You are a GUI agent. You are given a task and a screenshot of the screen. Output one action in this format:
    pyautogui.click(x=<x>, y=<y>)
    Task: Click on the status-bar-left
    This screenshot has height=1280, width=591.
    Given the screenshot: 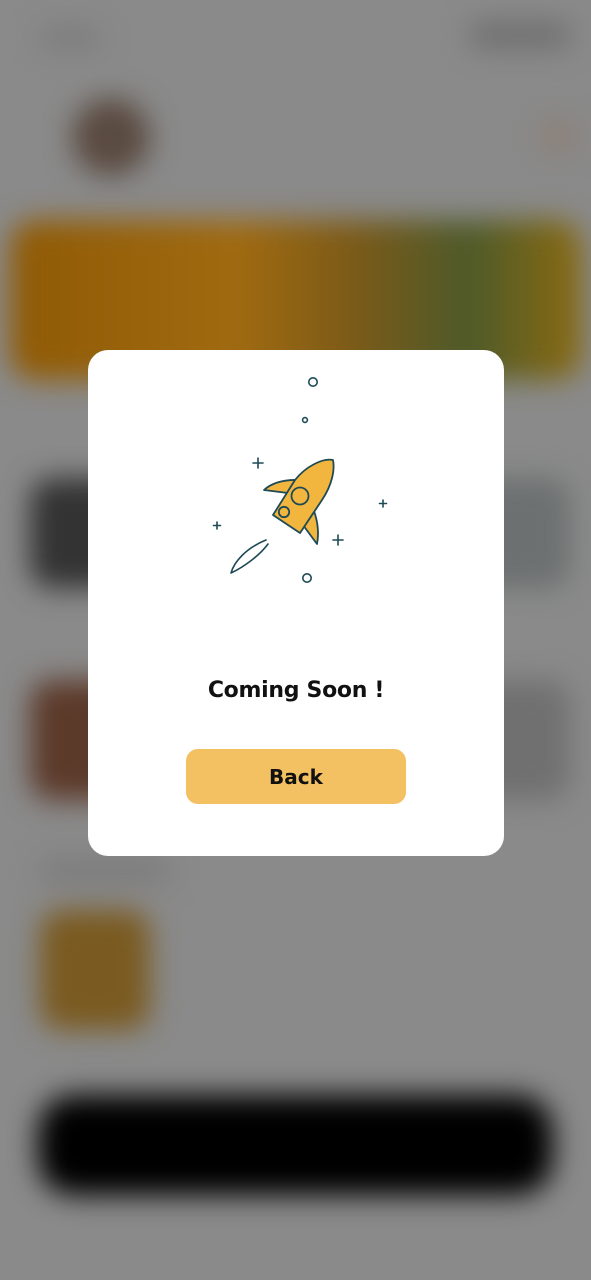 What is the action you would take?
    pyautogui.click(x=70, y=38)
    